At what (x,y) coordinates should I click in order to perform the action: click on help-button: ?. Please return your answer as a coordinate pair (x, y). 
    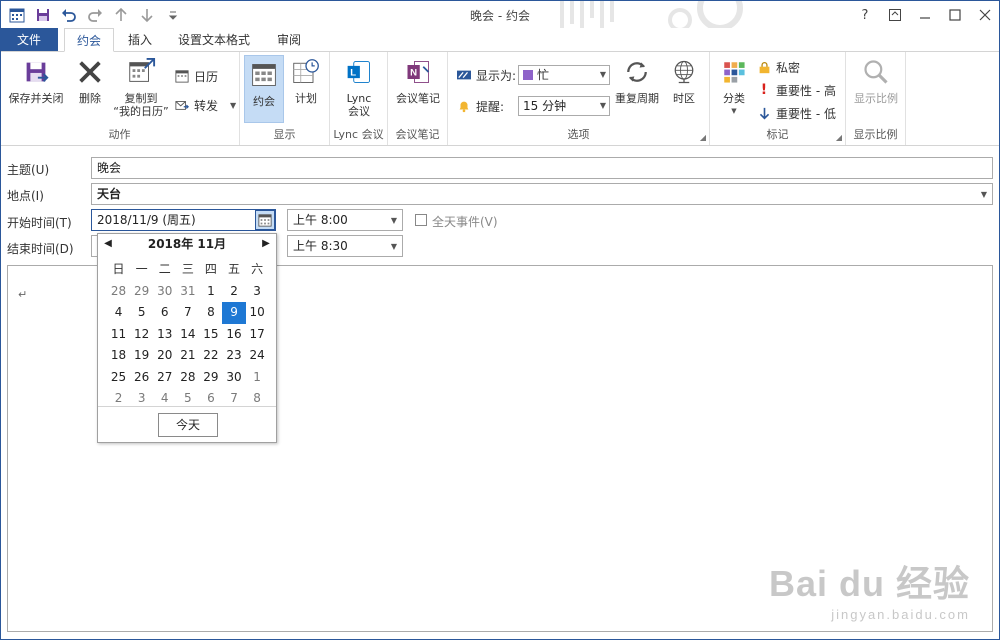
    Looking at the image, I should click on (865, 15).